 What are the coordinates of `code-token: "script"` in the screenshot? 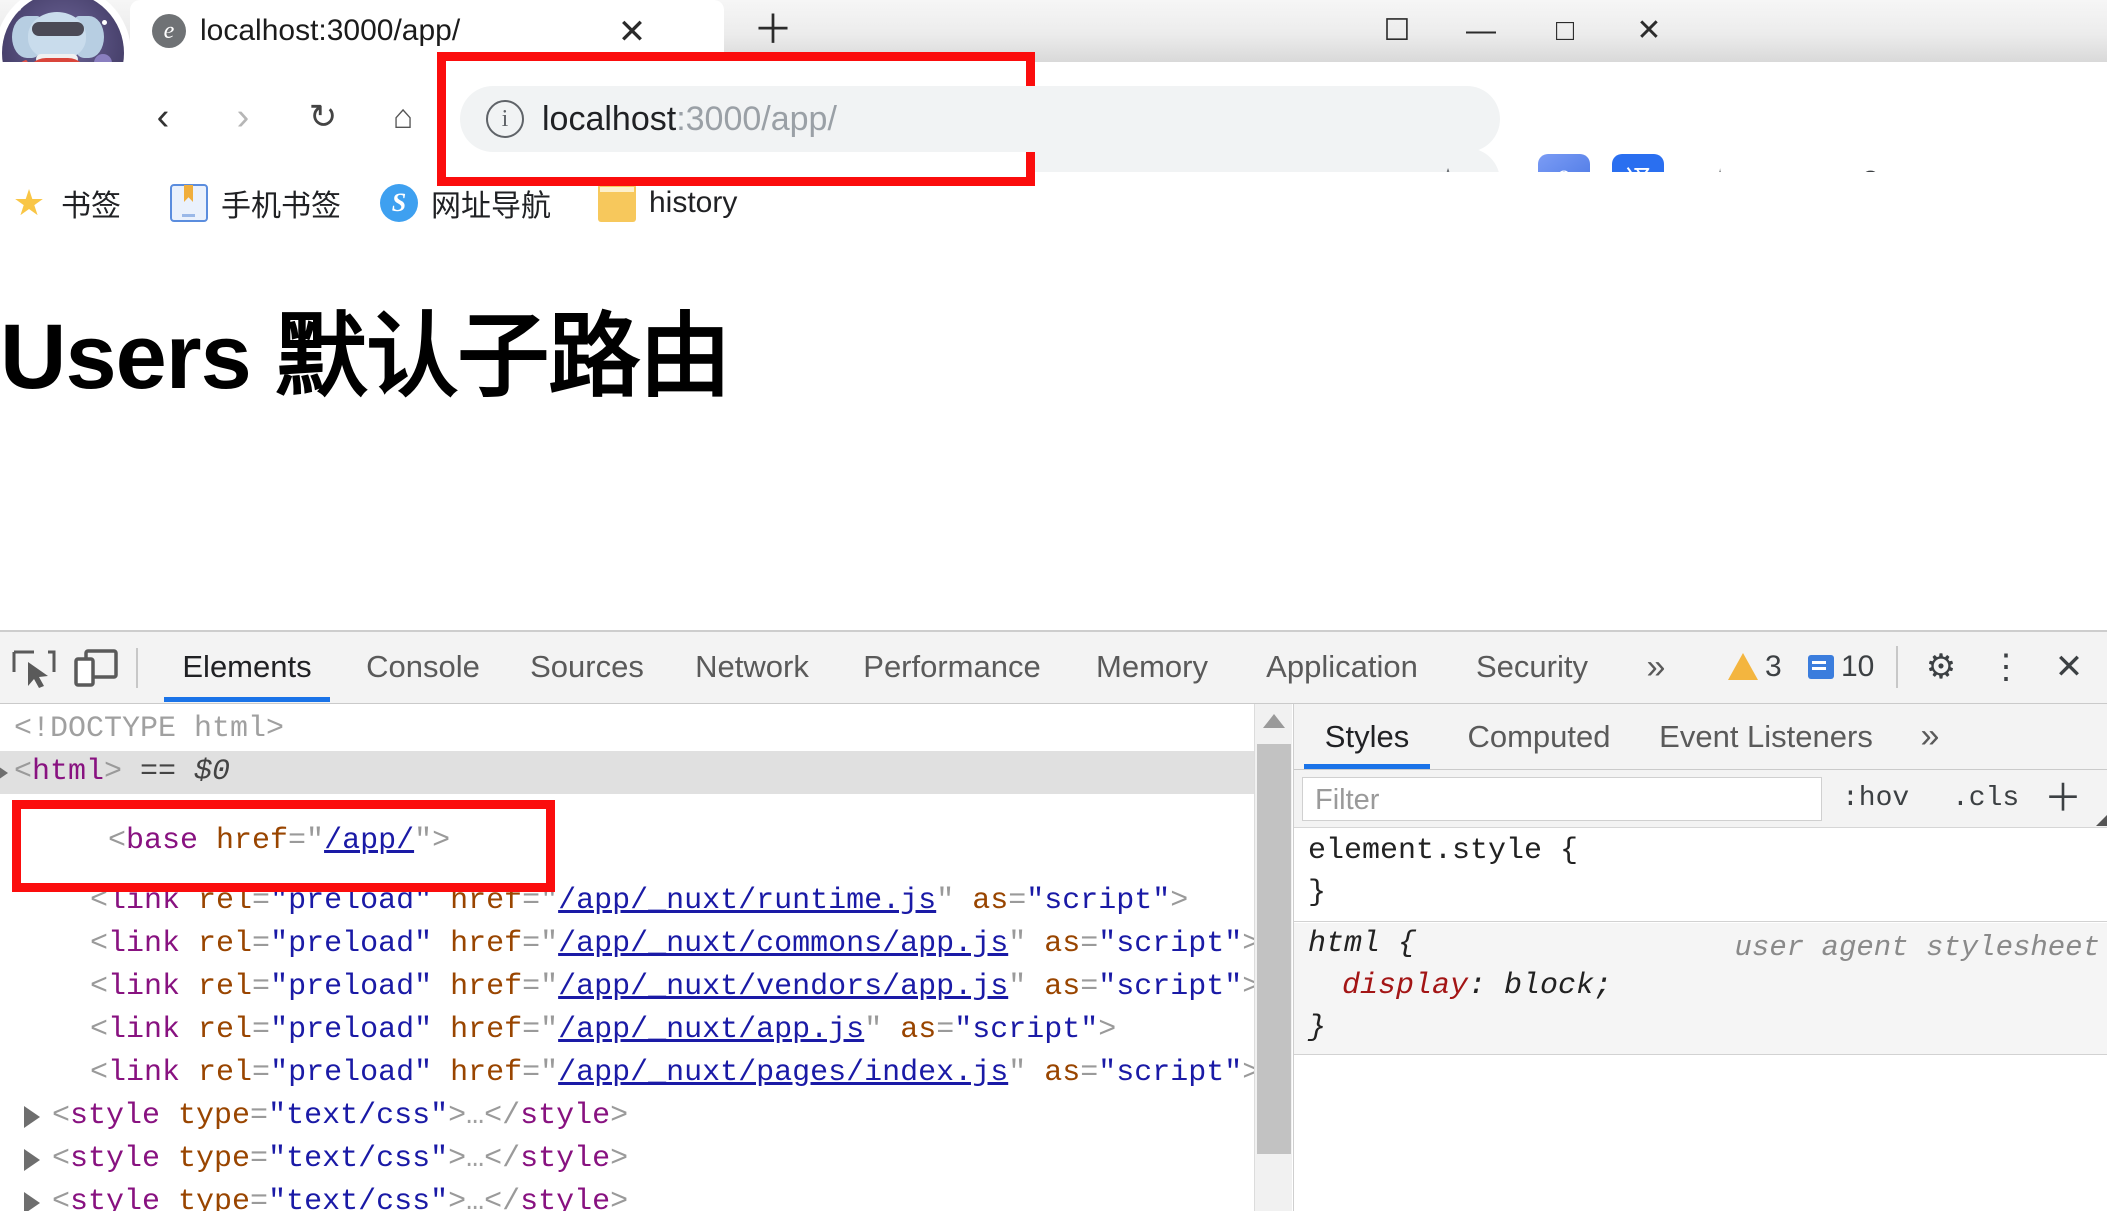 It's located at (1170, 987).